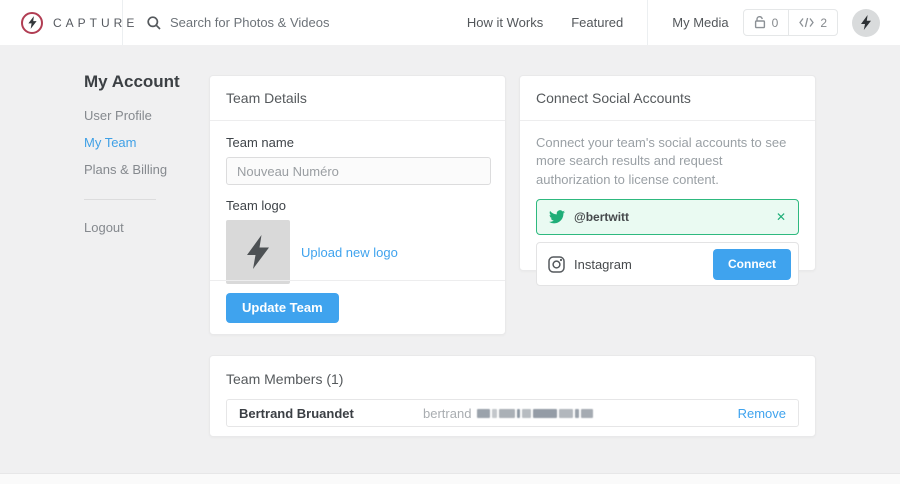 This screenshot has height=484, width=900. I want to click on nav-link-how-it-works: How it Works, so click(505, 22).